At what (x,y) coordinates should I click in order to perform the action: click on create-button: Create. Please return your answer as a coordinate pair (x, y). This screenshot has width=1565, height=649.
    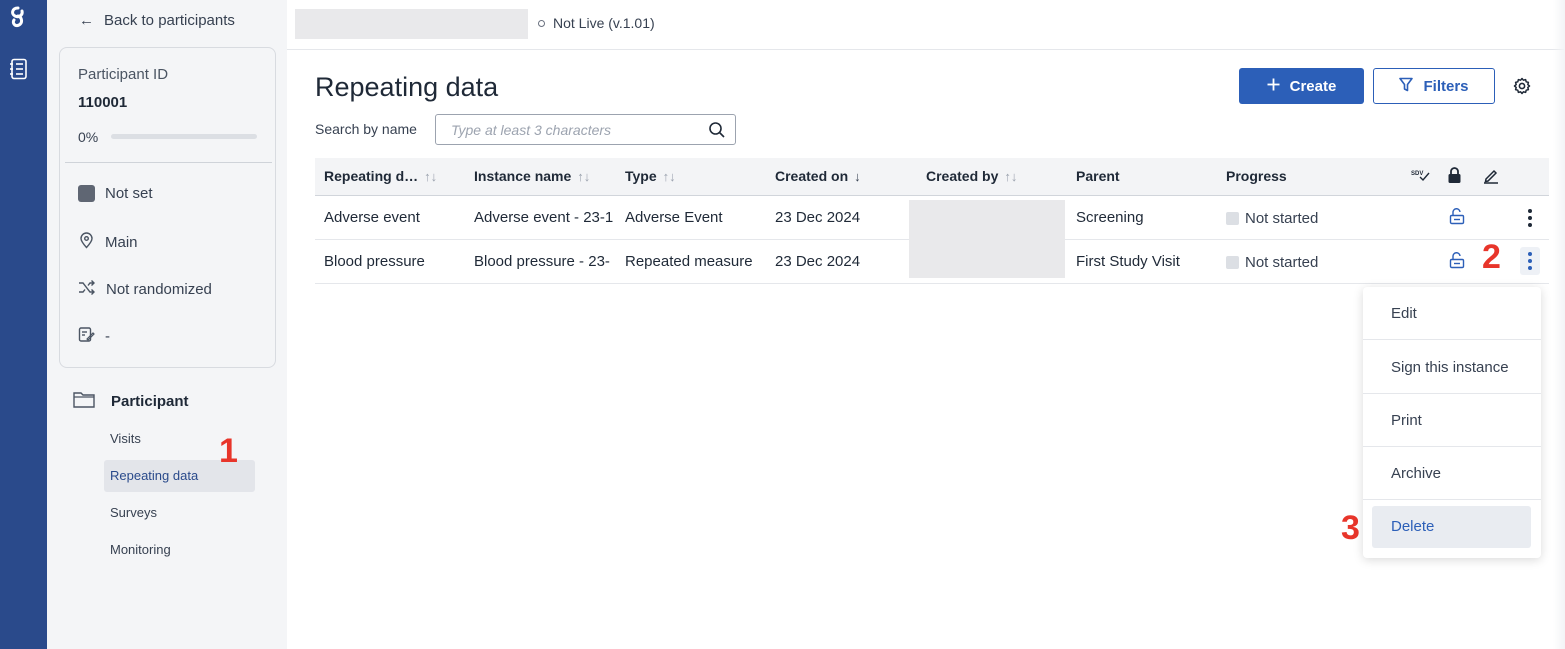
    Looking at the image, I should click on (1301, 86).